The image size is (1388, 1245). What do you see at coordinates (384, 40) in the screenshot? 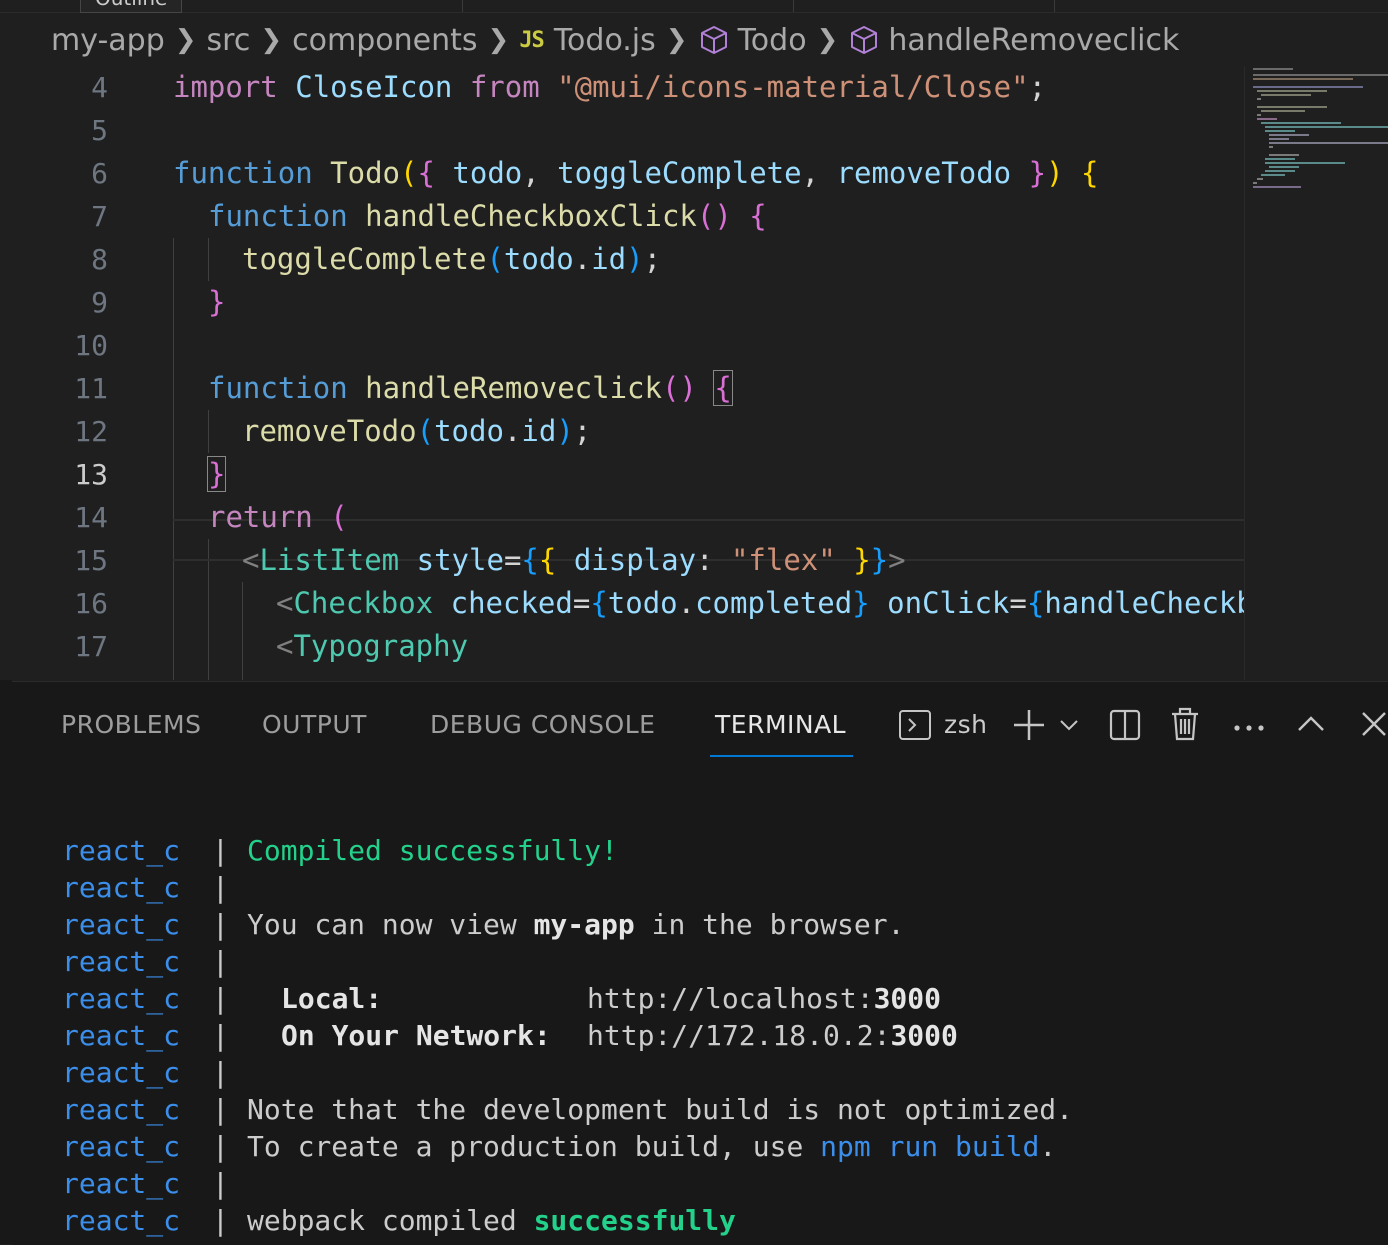
I see `breadcrumb-components: components` at bounding box center [384, 40].